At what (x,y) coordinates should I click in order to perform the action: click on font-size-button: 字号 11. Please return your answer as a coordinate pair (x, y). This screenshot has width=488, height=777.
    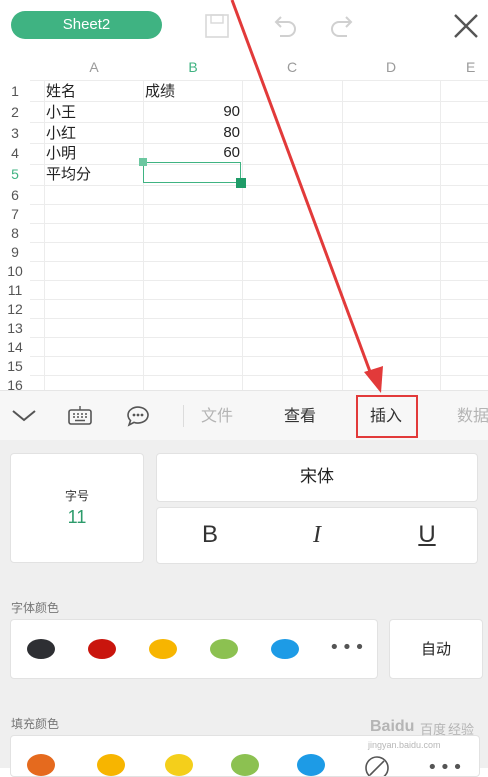
    Looking at the image, I should click on (77, 508).